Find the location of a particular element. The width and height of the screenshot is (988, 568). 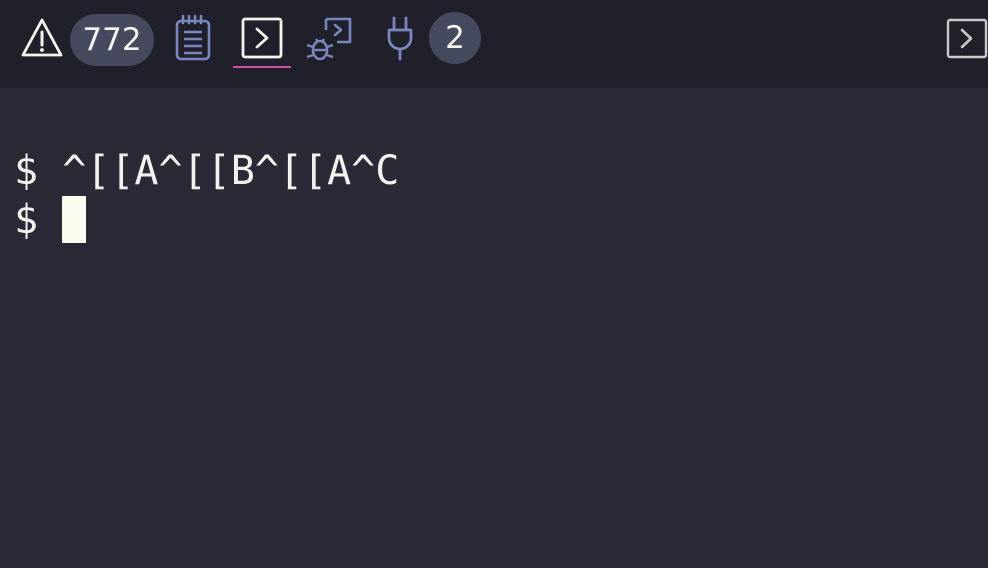

problems-count-badge: 772 is located at coordinates (112, 40).